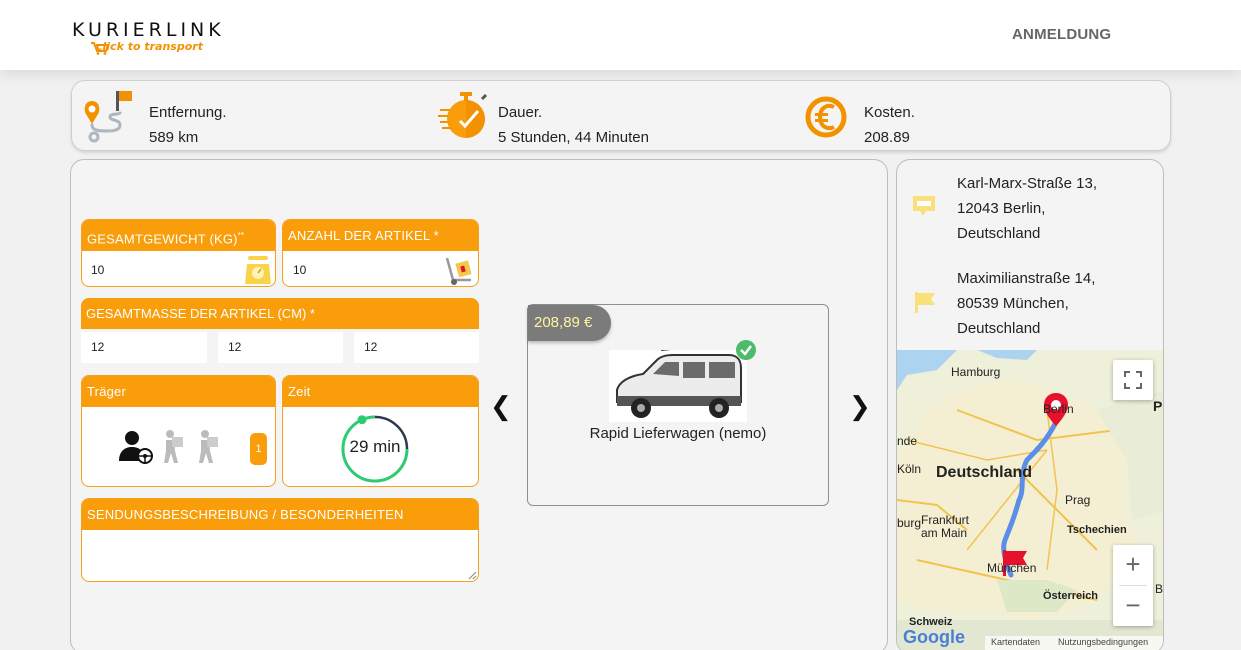 Image resolution: width=1241 pixels, height=650 pixels. What do you see at coordinates (984, 472) in the screenshot?
I see `map-label-deutschland: Deutschland` at bounding box center [984, 472].